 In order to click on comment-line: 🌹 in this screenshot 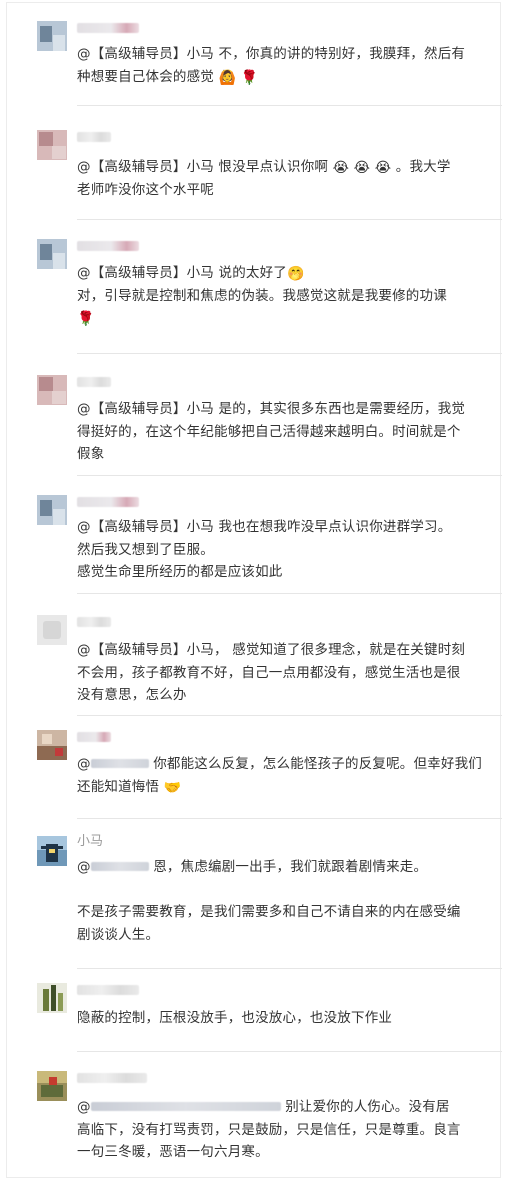, I will do `click(292, 318)`.